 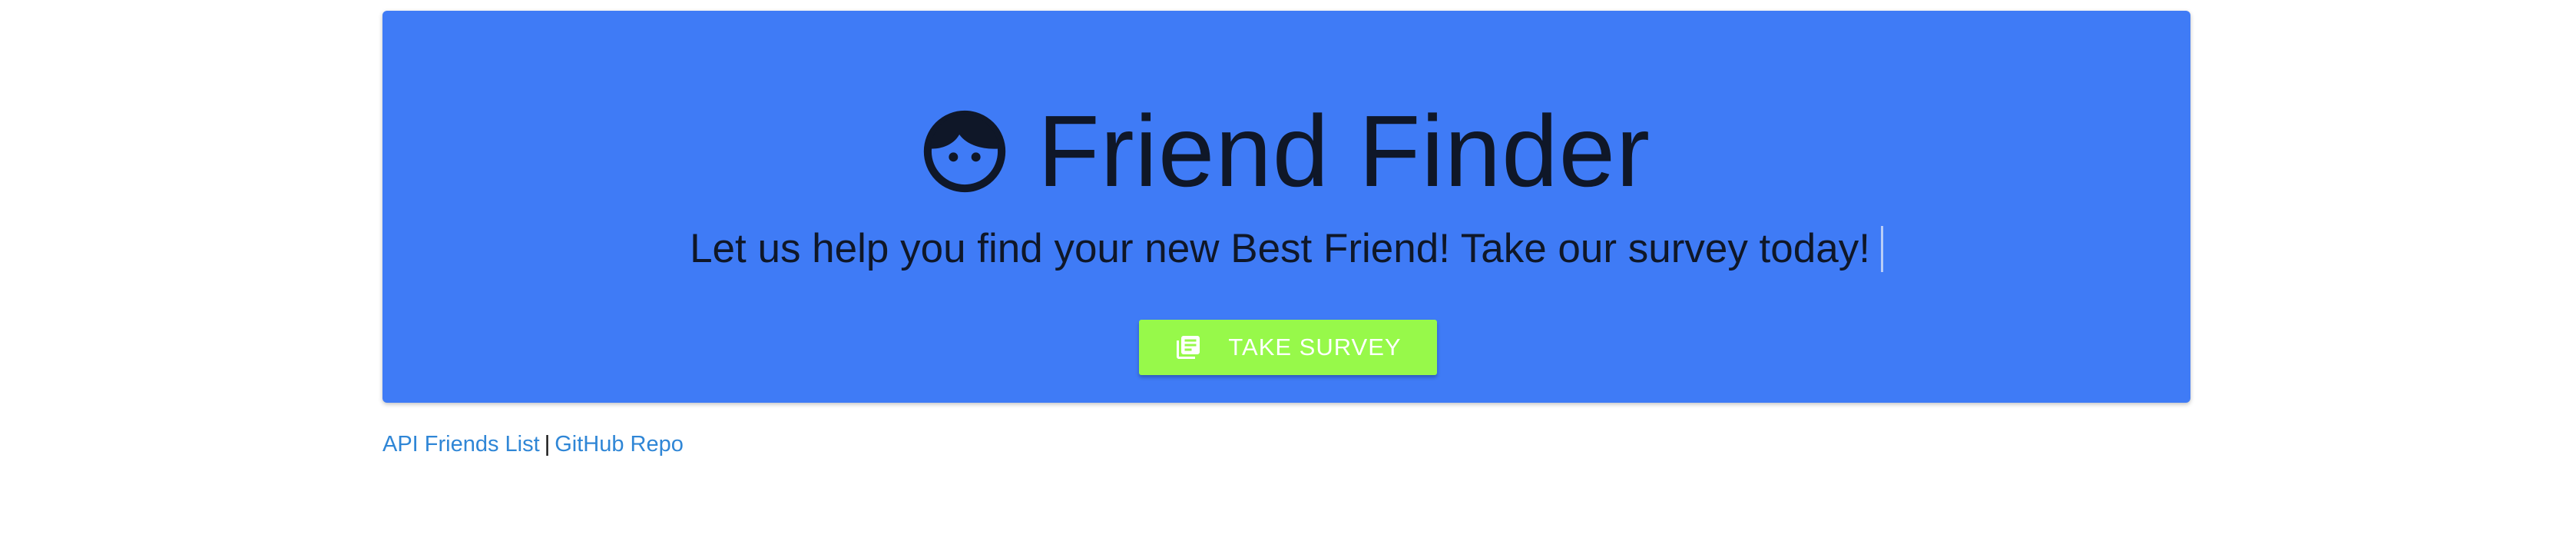 I want to click on take-survey-button: TAKE SURVEY, so click(x=1288, y=347).